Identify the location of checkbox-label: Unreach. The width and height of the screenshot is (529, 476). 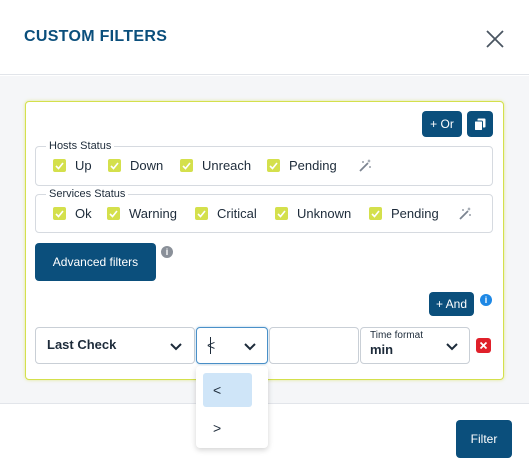
(227, 165).